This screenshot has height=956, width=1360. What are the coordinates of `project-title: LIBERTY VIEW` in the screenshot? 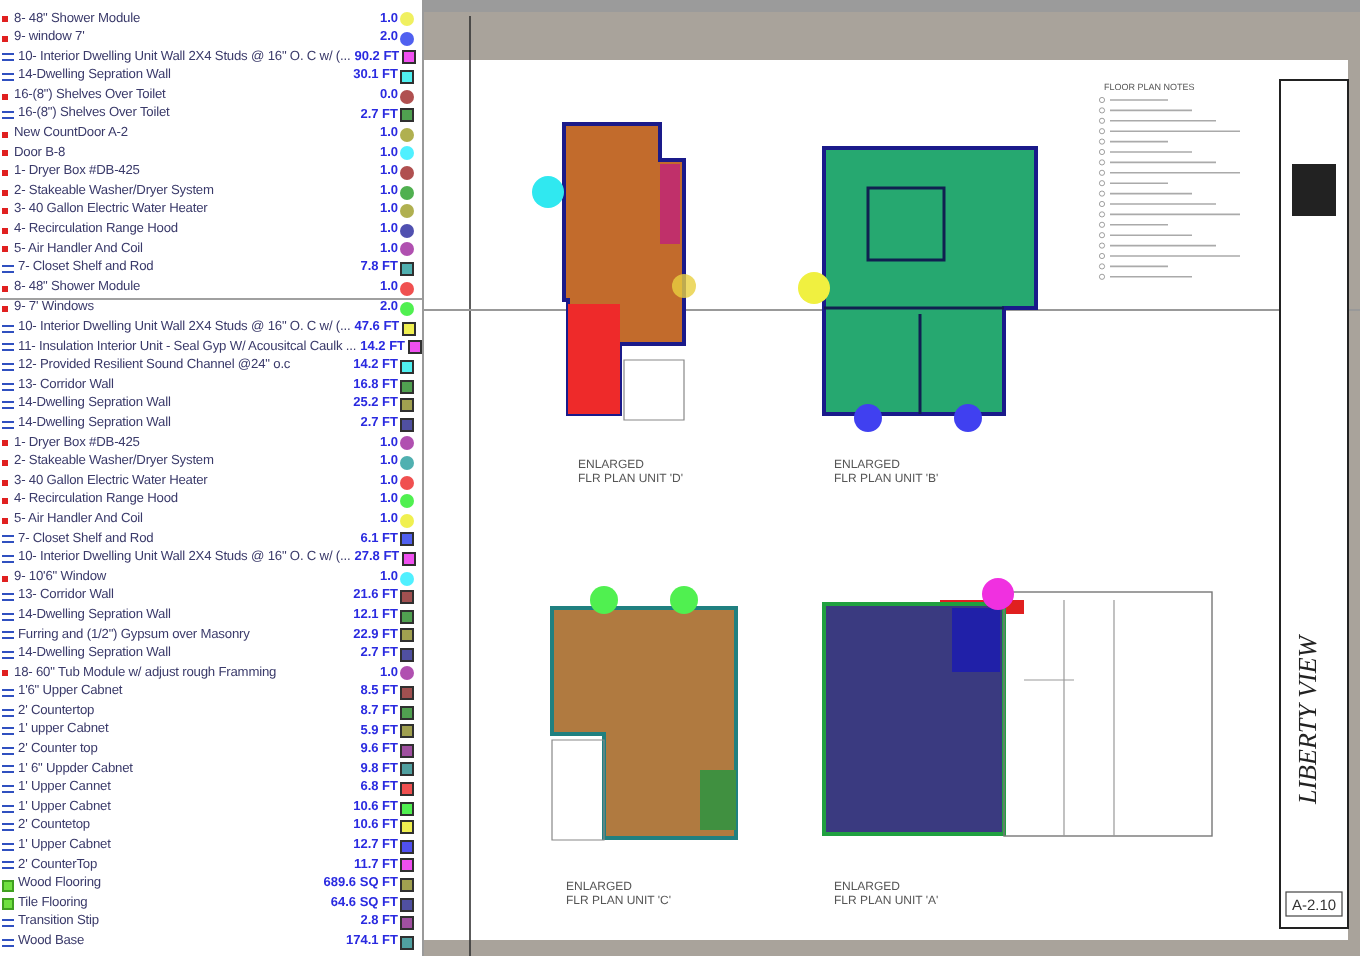 It's located at (1307, 719).